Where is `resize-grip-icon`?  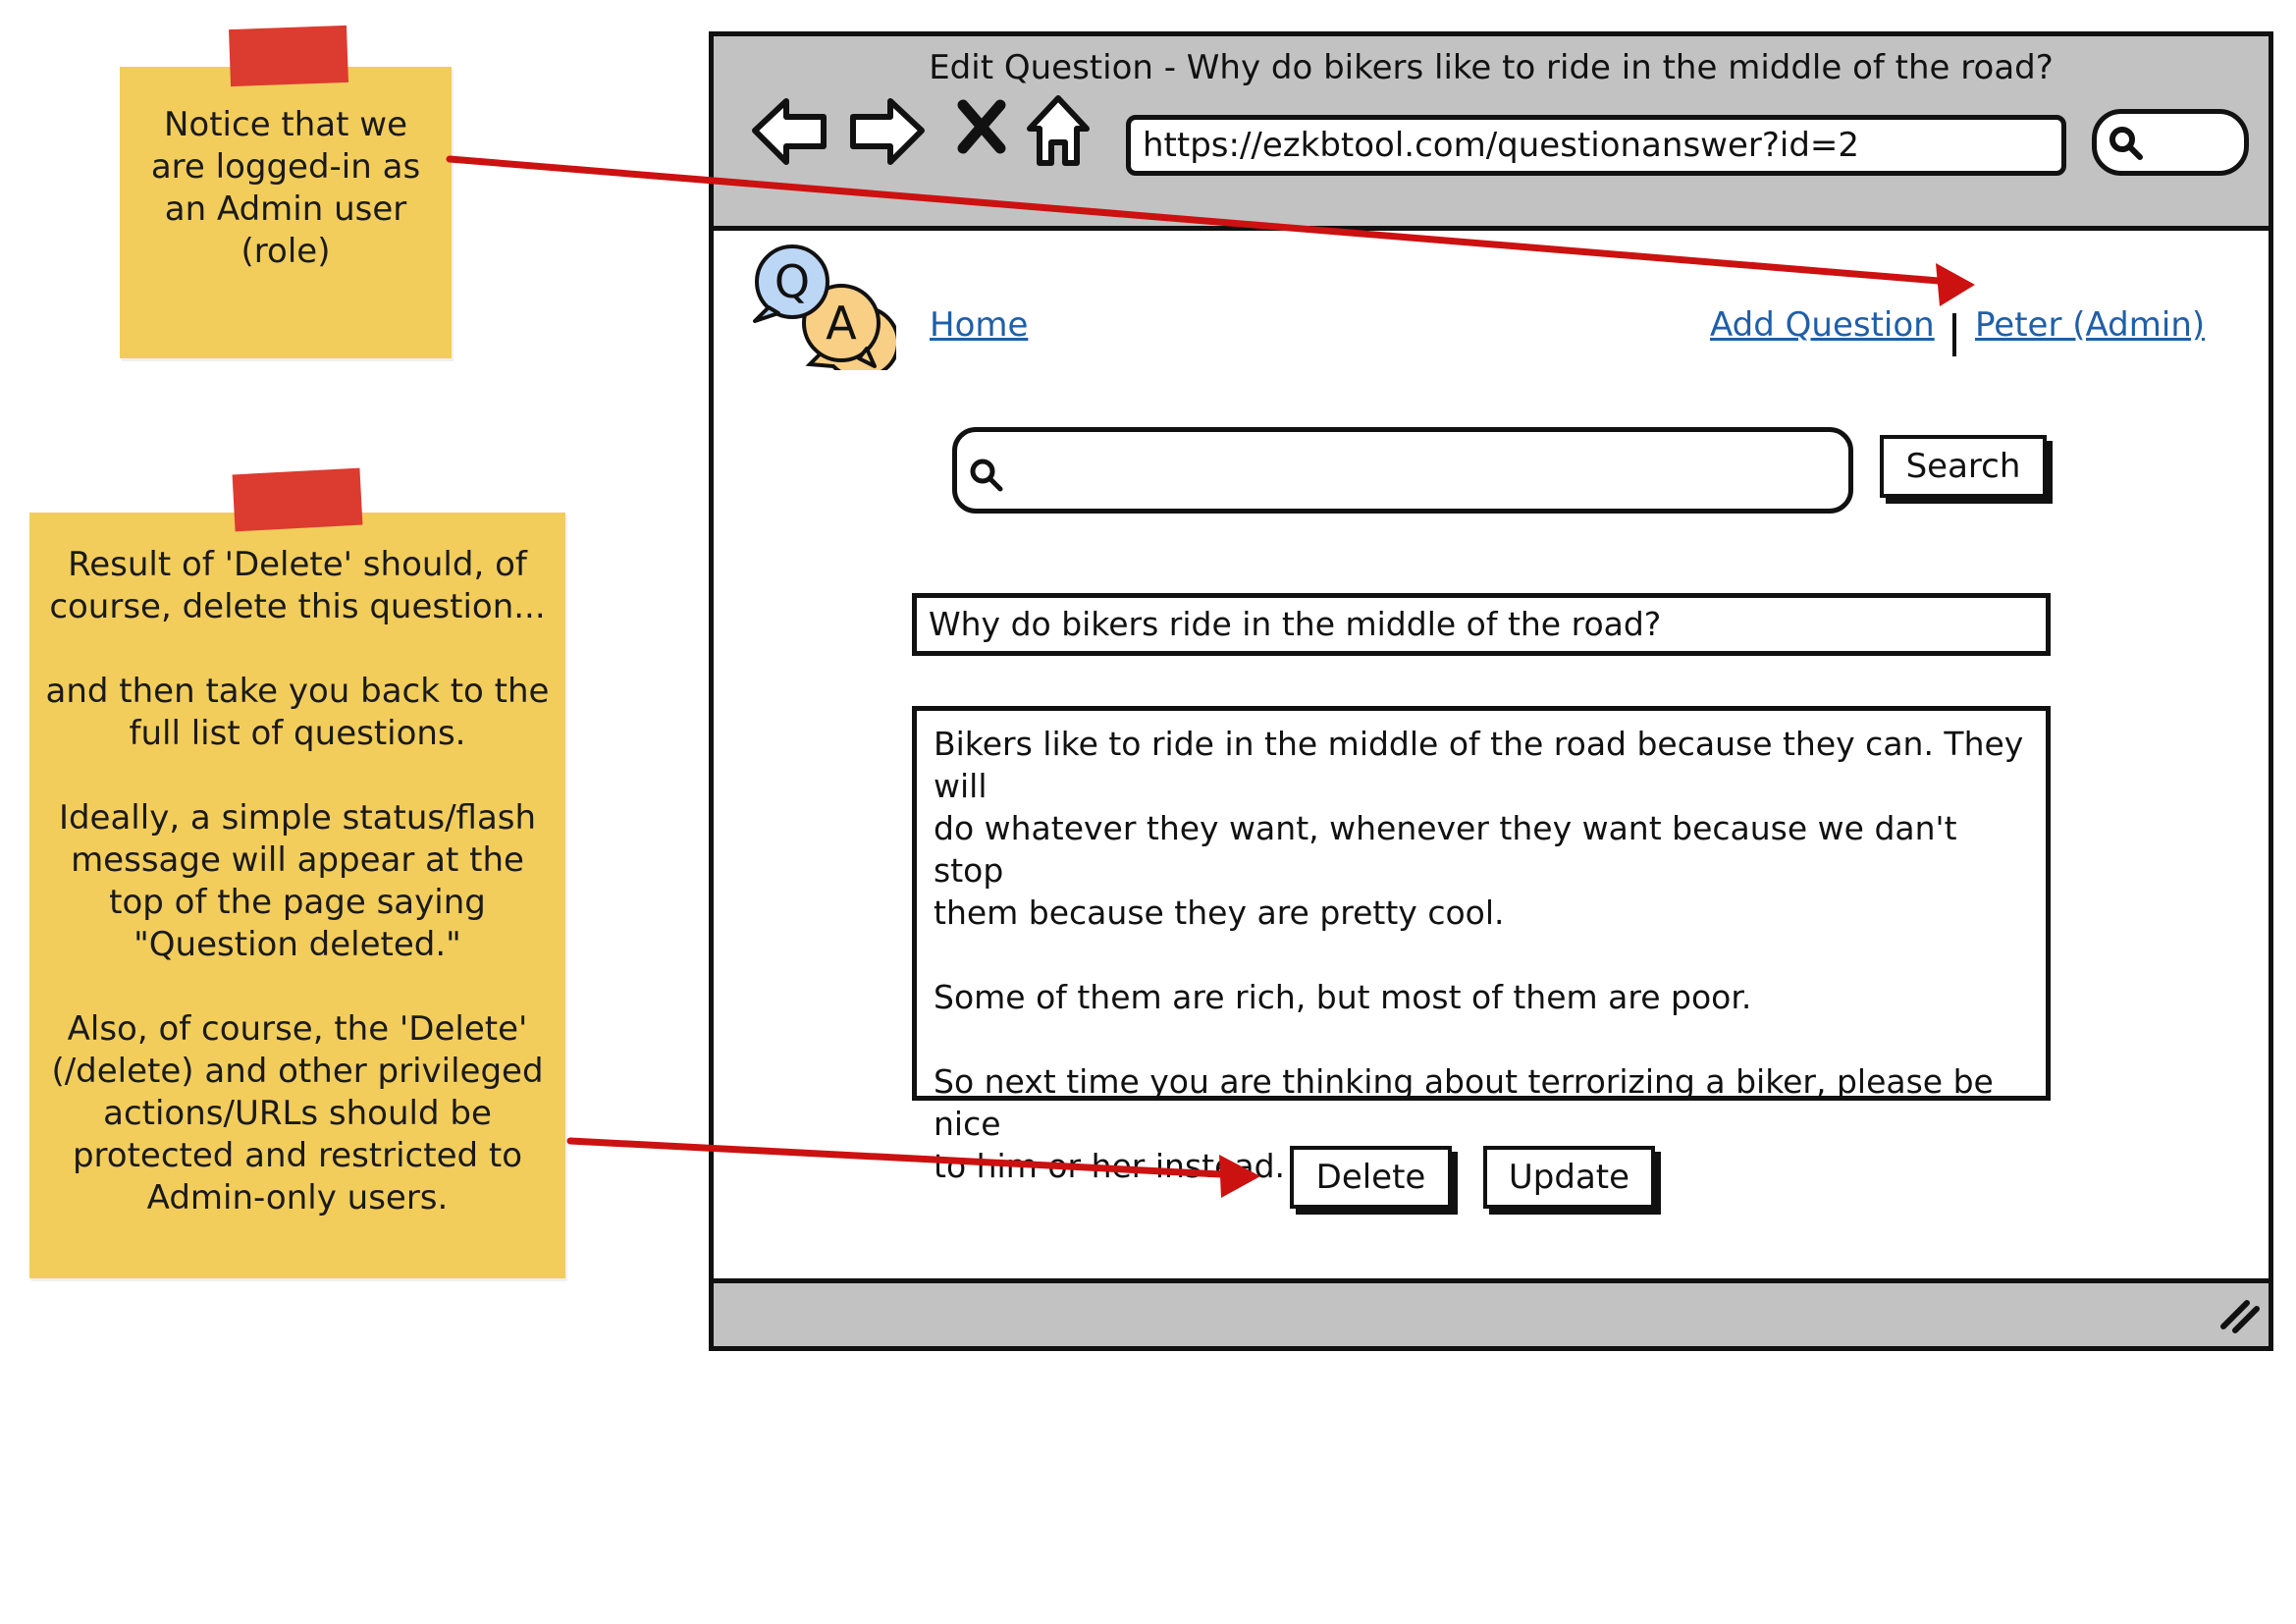 resize-grip-icon is located at coordinates (2239, 1316).